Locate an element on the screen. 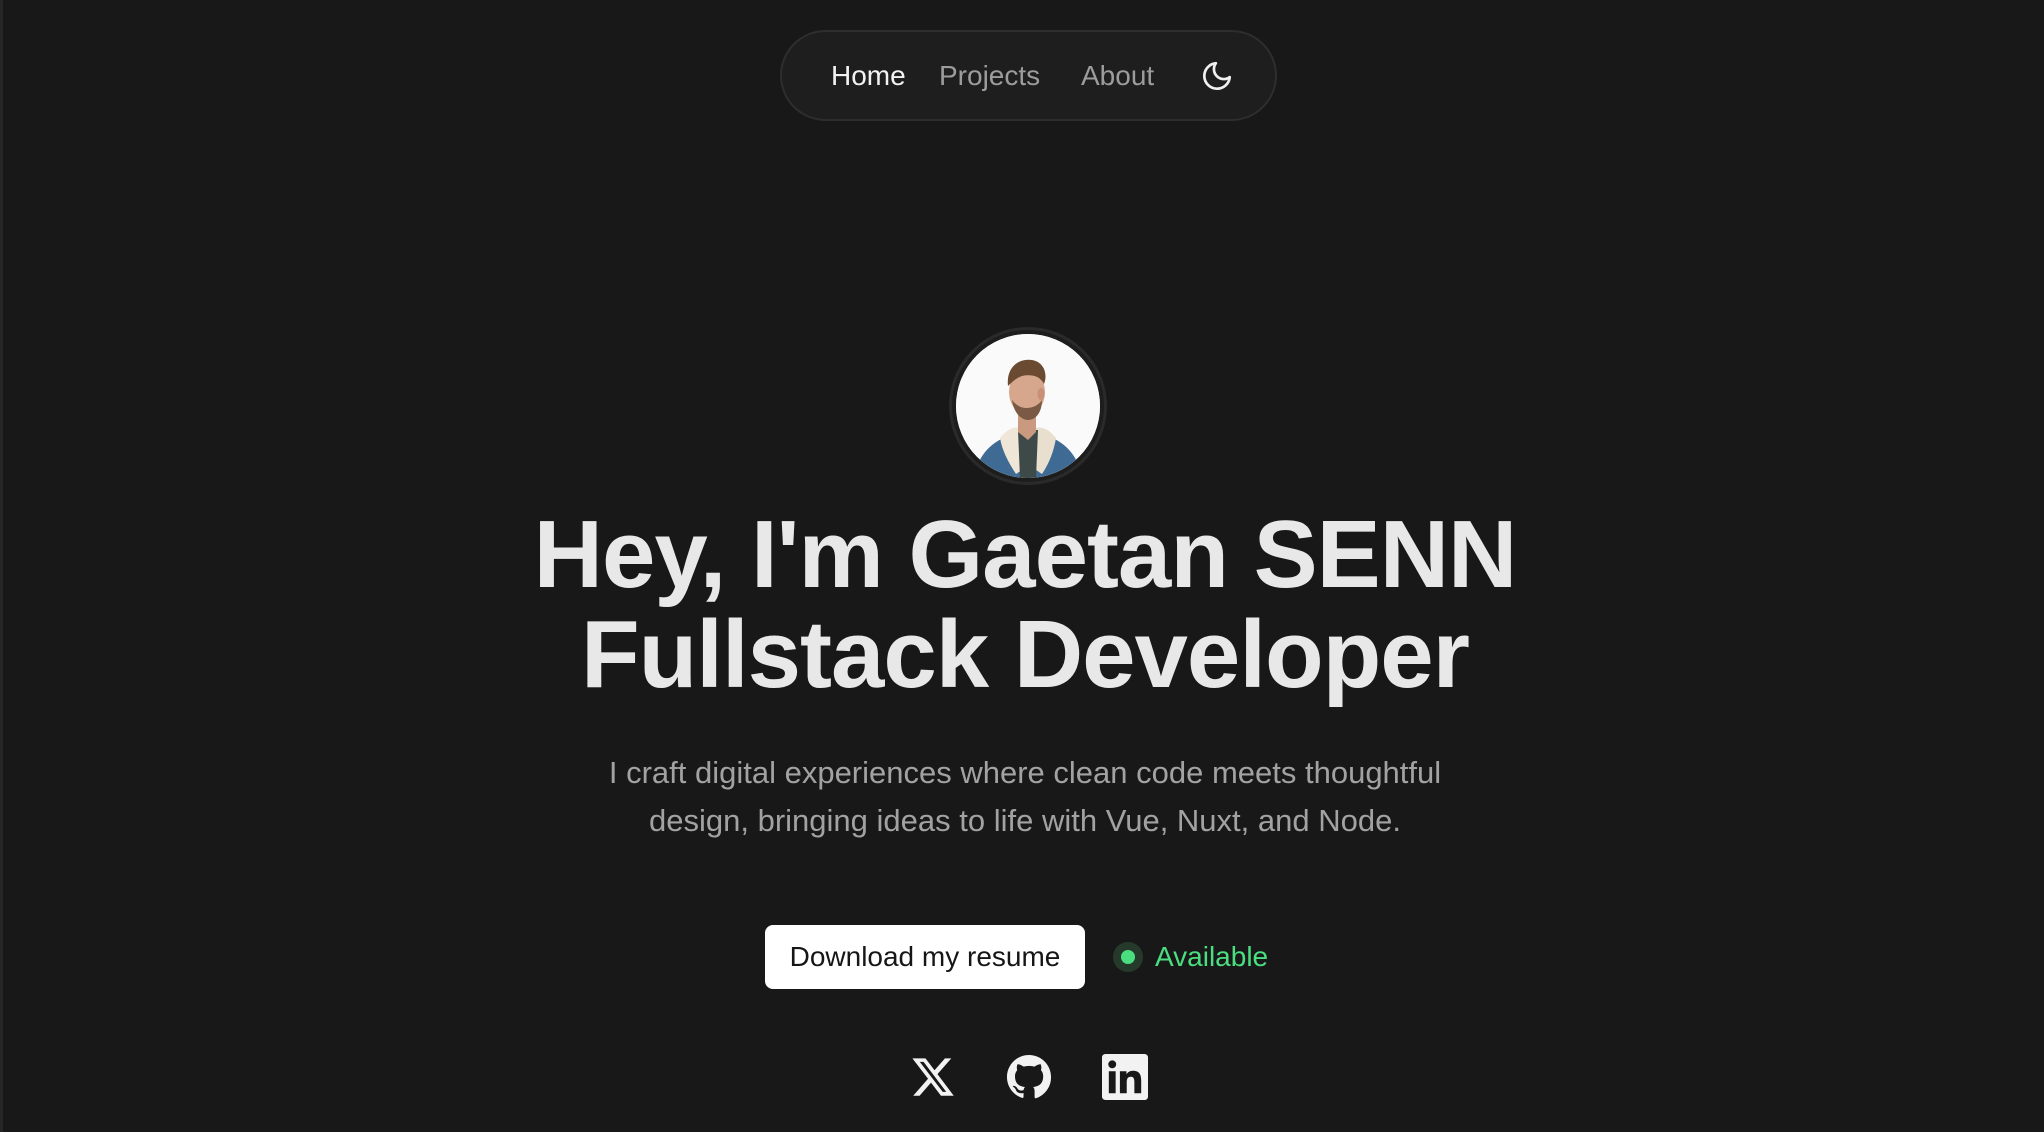  nav-item-projects: Projects is located at coordinates (989, 75).